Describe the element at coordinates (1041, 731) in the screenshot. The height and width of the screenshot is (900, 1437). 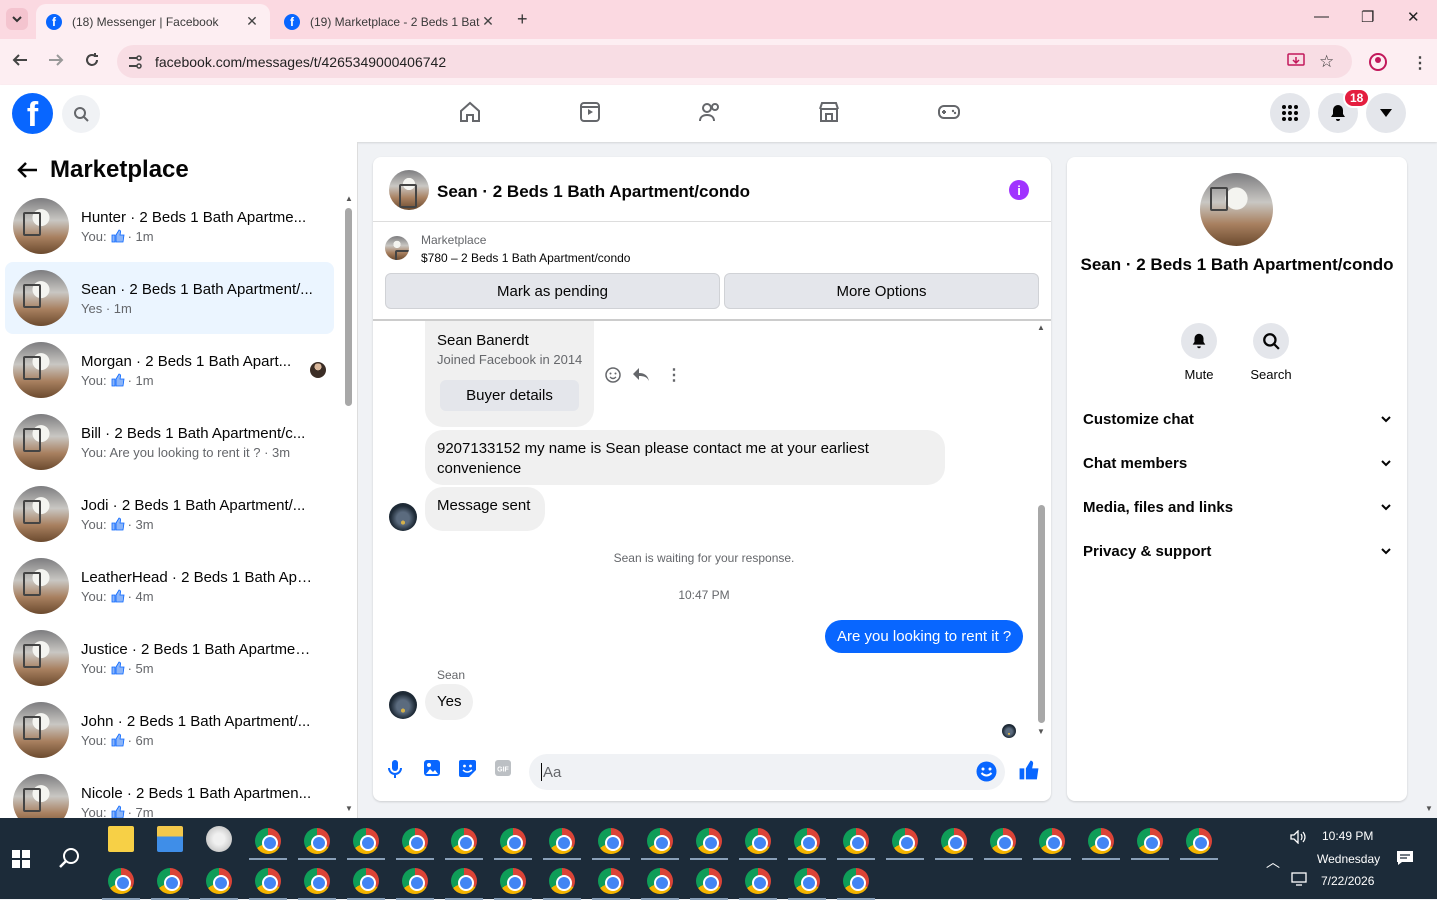
I see `scroll-down-icon: ▼` at that location.